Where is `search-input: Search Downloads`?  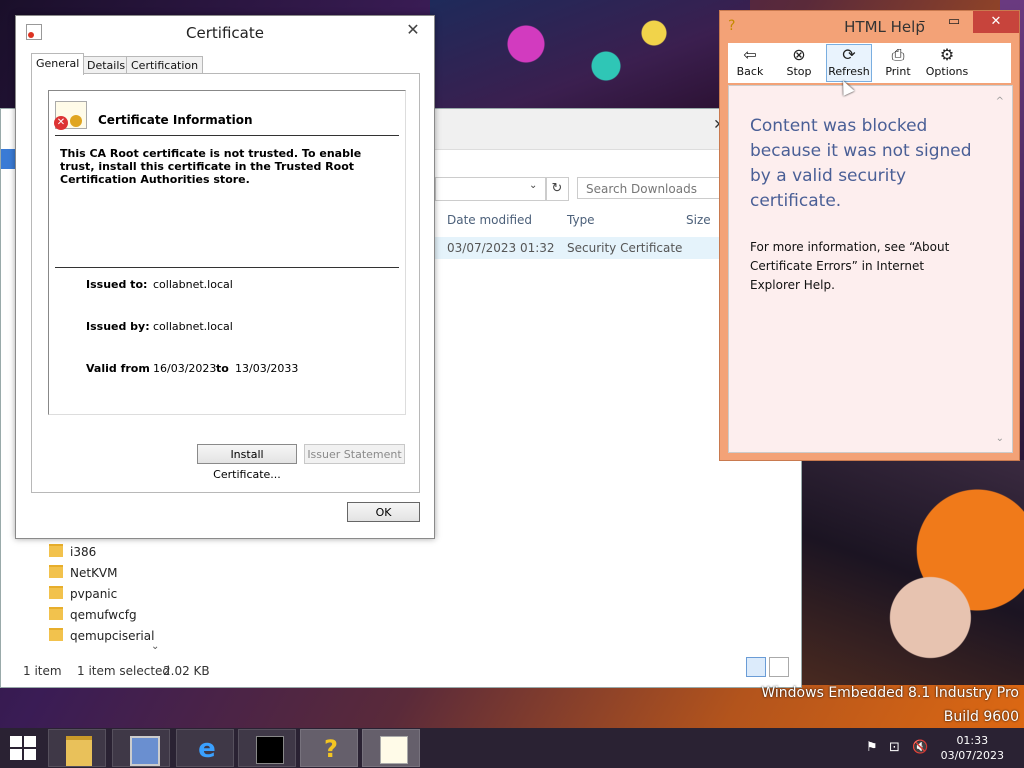 search-input: Search Downloads is located at coordinates (652, 188).